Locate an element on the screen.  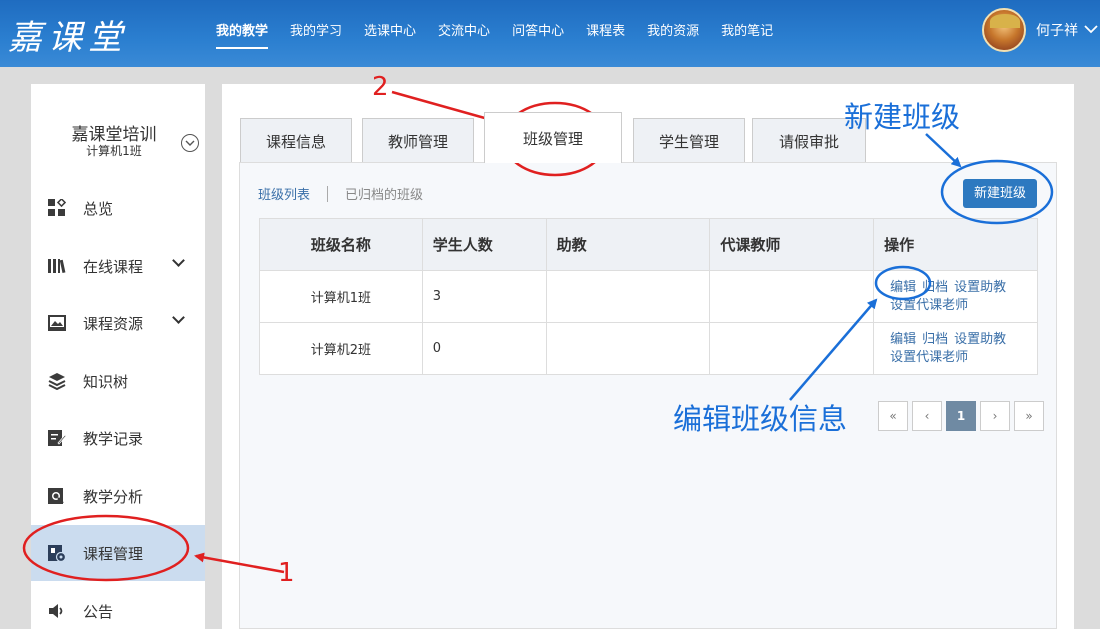
column-header-assistant: 助教 is located at coordinates (628, 244).